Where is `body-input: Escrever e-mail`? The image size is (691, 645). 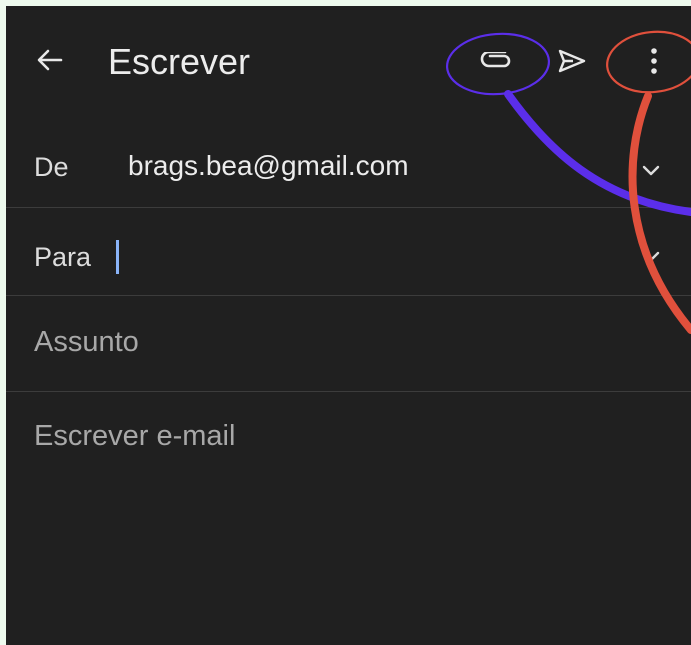 body-input: Escrever e-mail is located at coordinates (134, 436).